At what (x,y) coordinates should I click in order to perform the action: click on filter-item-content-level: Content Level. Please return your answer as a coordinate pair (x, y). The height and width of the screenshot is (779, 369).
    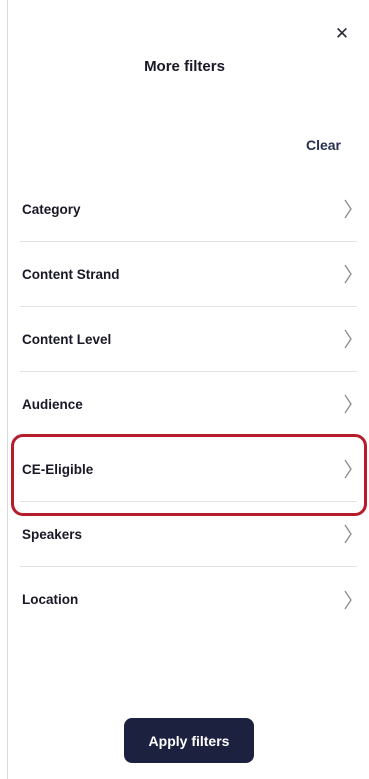
    Looking at the image, I should click on (188, 339).